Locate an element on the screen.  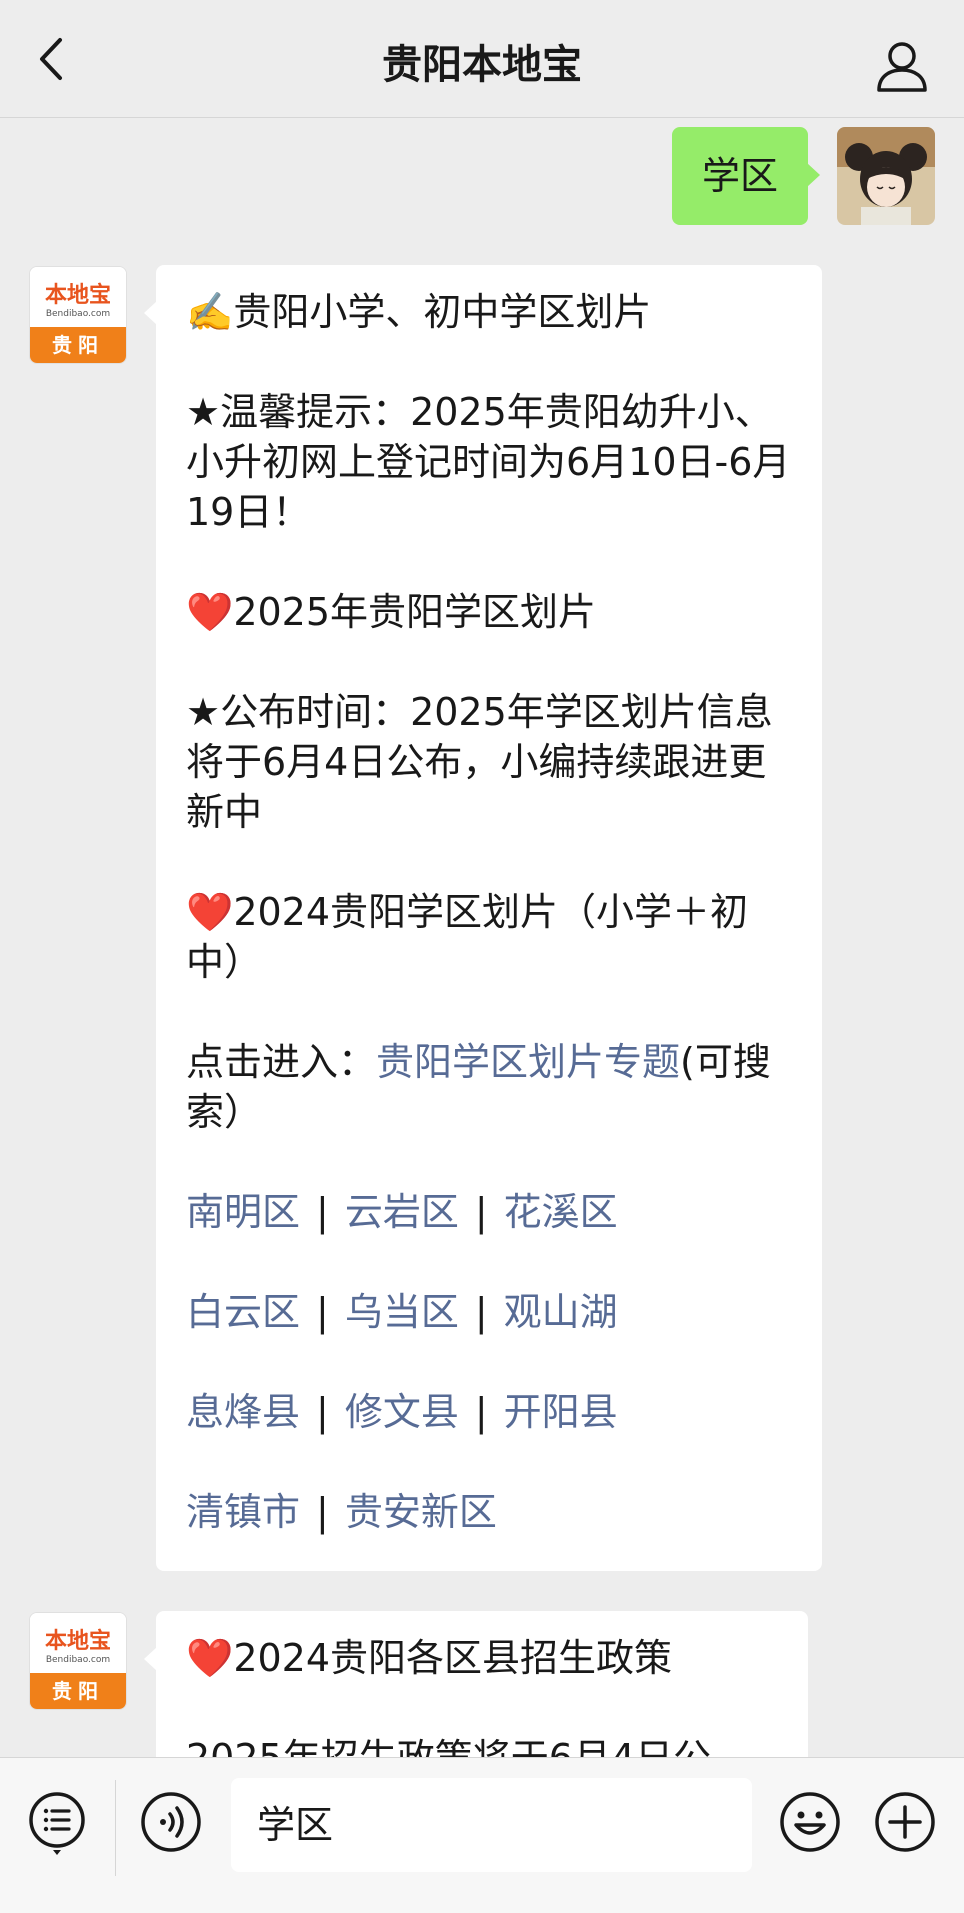
district-link: 贵安新区 is located at coordinates (421, 1512).